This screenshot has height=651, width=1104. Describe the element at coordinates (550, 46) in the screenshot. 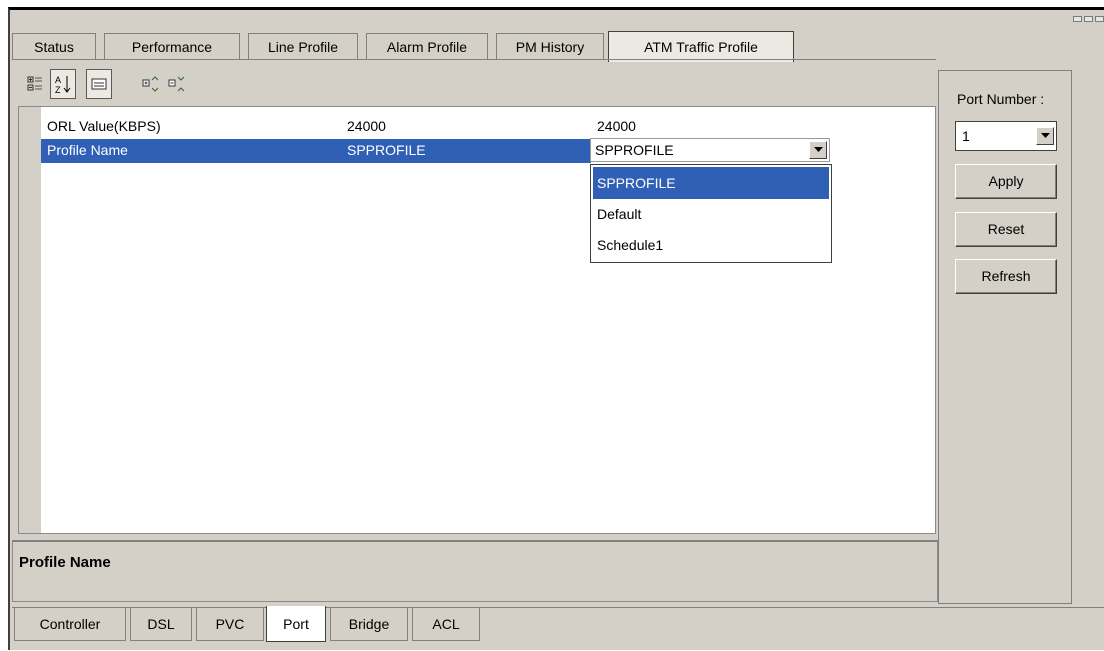

I see `tab-pm-history: PM History` at that location.